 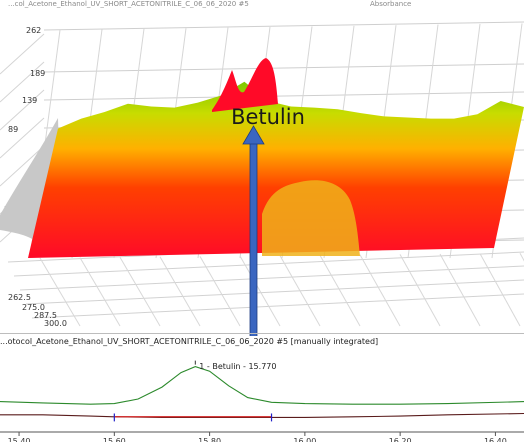 I want to click on z-tick-label: 139, so click(x=29, y=100).